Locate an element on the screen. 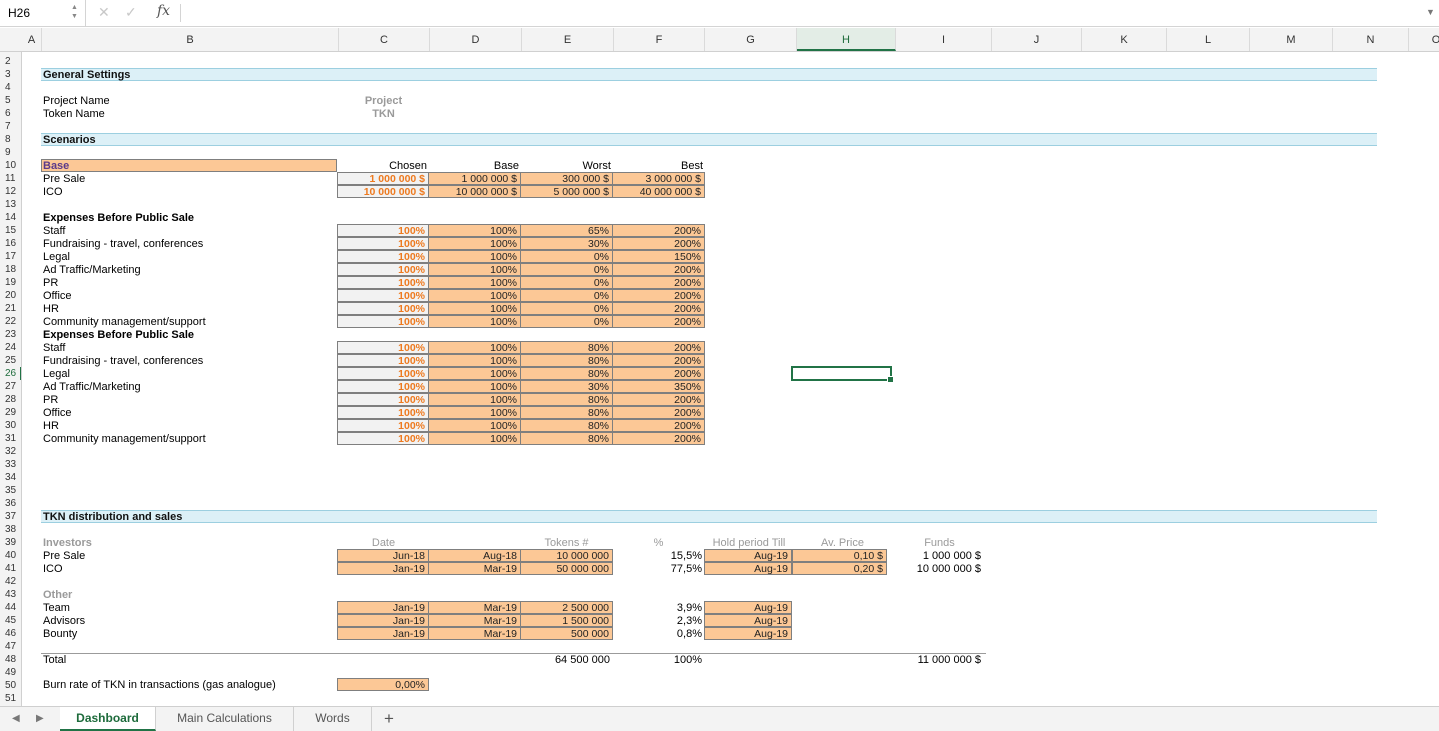  pct-cell: 77,5% is located at coordinates (657, 569).